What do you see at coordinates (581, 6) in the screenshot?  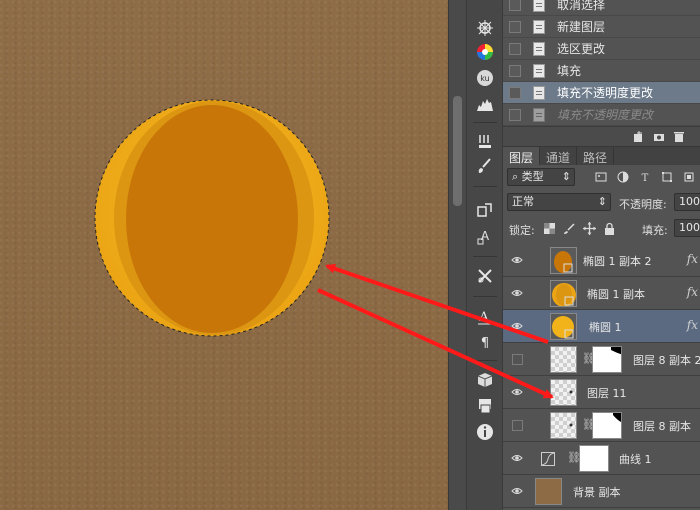 I see `history-item-label: 取消选择` at bounding box center [581, 6].